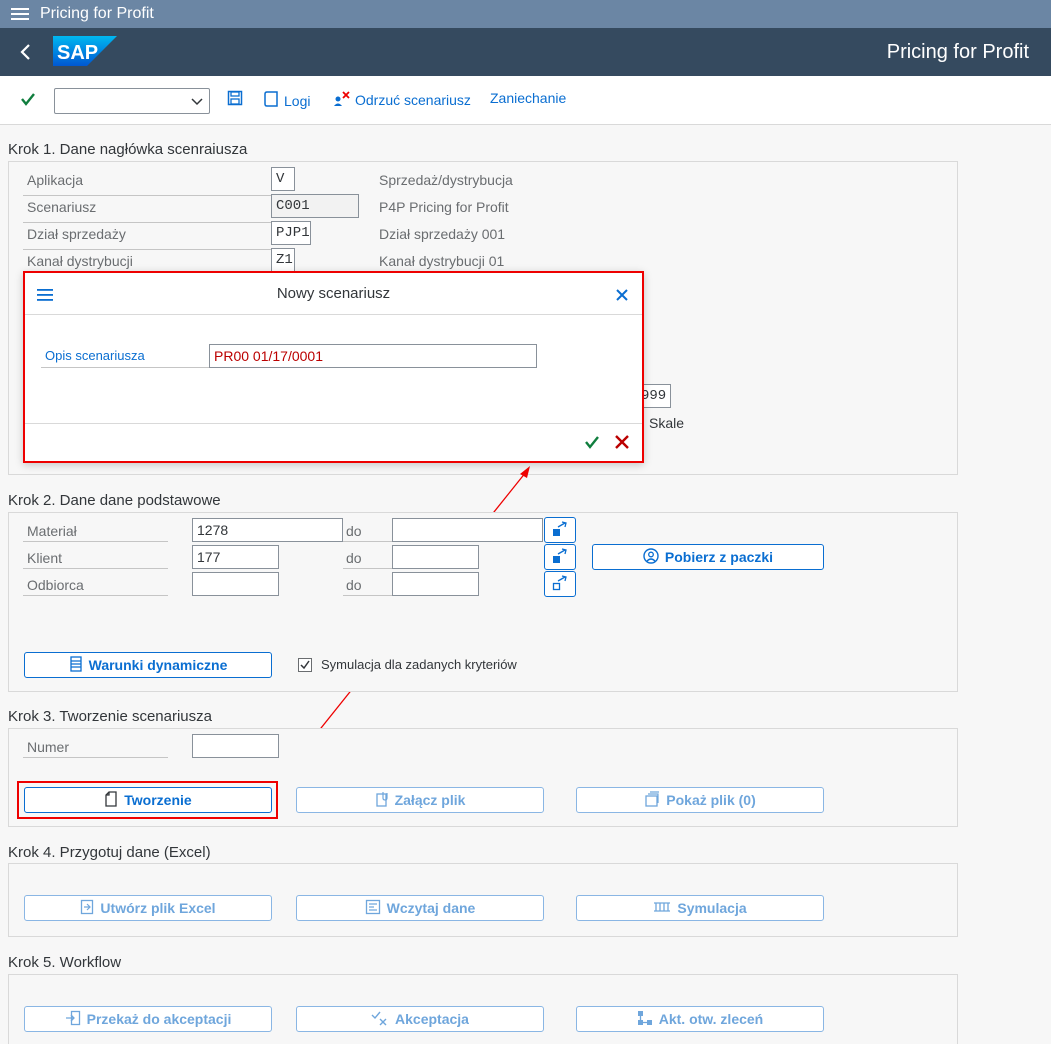 This screenshot has width=1051, height=1044. What do you see at coordinates (419, 664) in the screenshot?
I see `simulation-checkbox-label: Symulacja dla zadanych kryteriów` at bounding box center [419, 664].